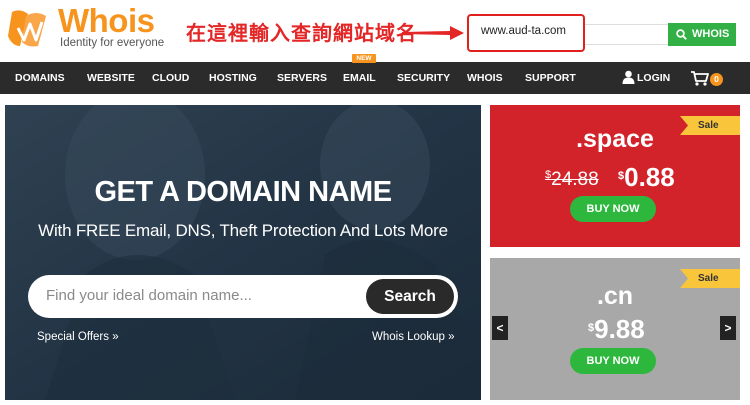 Image resolution: width=750 pixels, height=405 pixels. I want to click on whois-input-value: www.aud-ta.com, so click(523, 31).